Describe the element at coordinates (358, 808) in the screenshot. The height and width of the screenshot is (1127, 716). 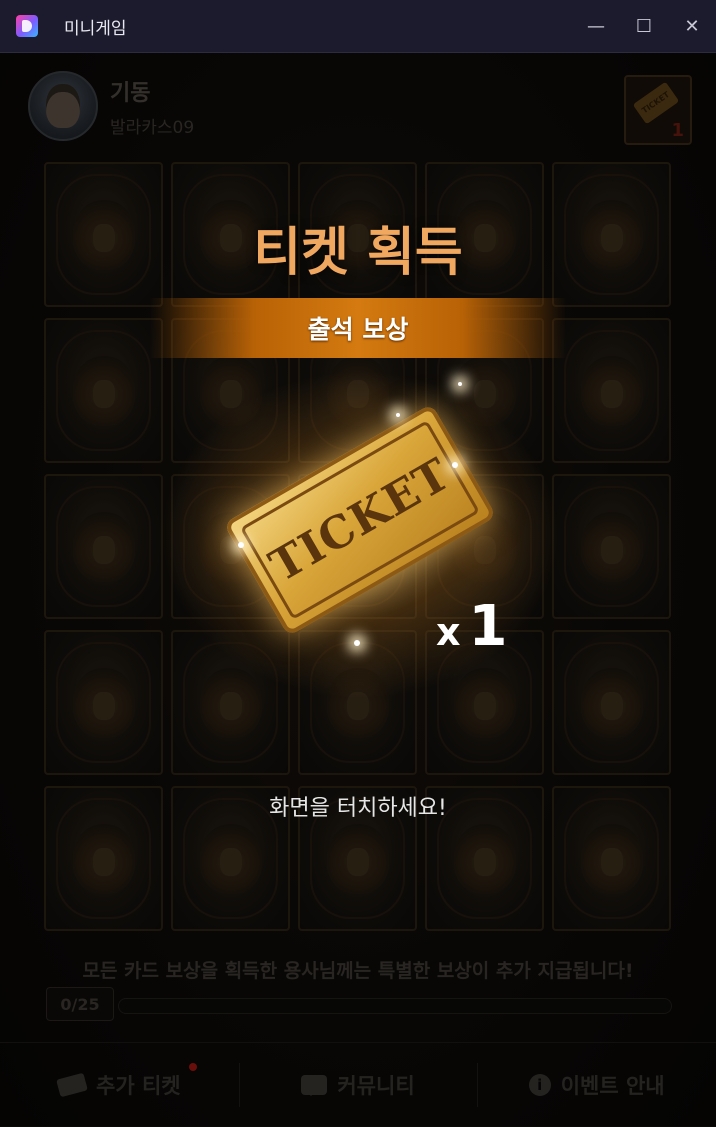
I see `touch-prompt: 화면을 터치하세요!` at that location.